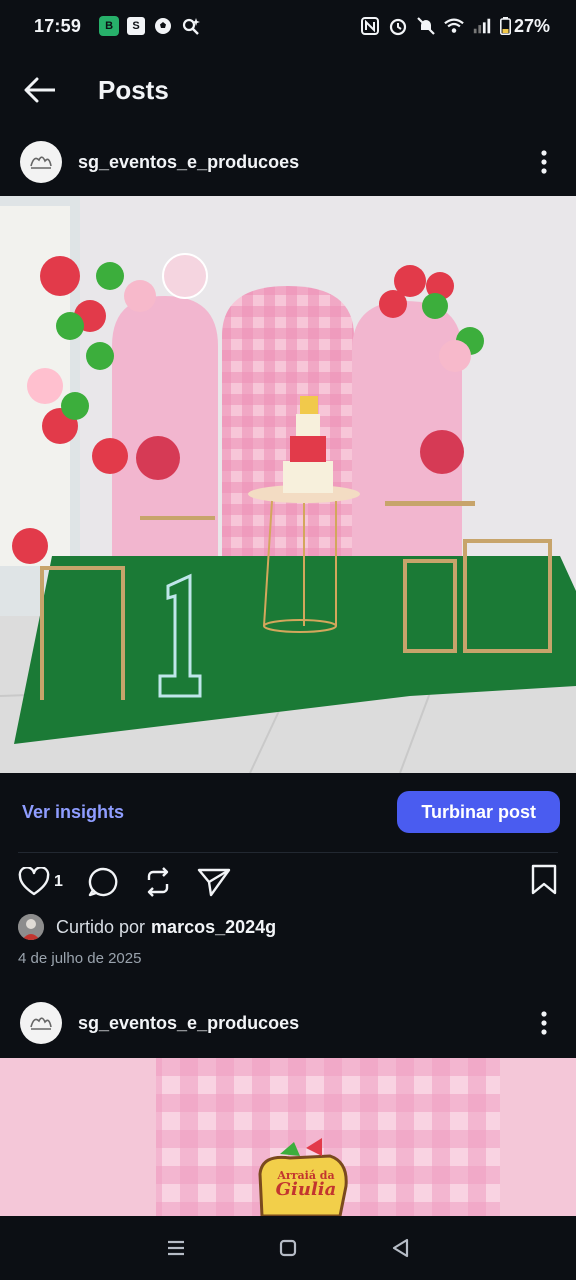 This screenshot has width=576, height=1280. I want to click on status-bar: 17:59 B S 27%, so click(288, 26).